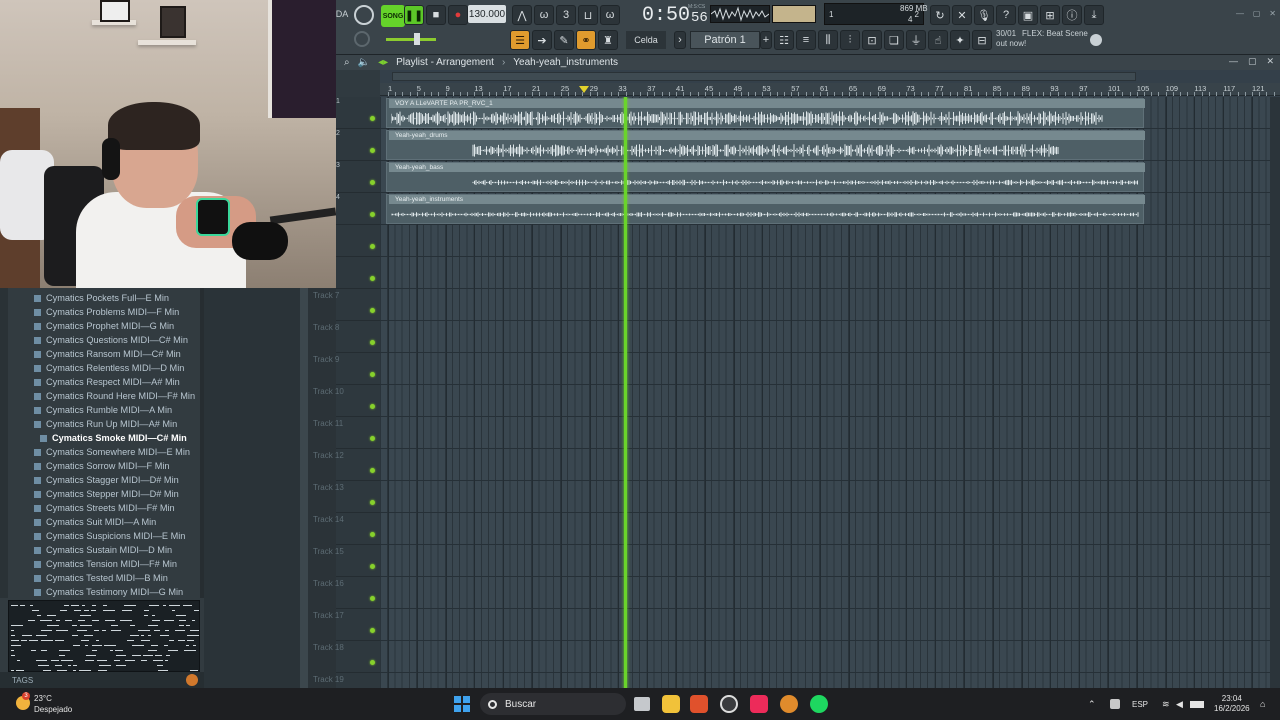  What do you see at coordinates (347, 62) in the screenshot?
I see `search-icon: ⌕` at bounding box center [347, 62].